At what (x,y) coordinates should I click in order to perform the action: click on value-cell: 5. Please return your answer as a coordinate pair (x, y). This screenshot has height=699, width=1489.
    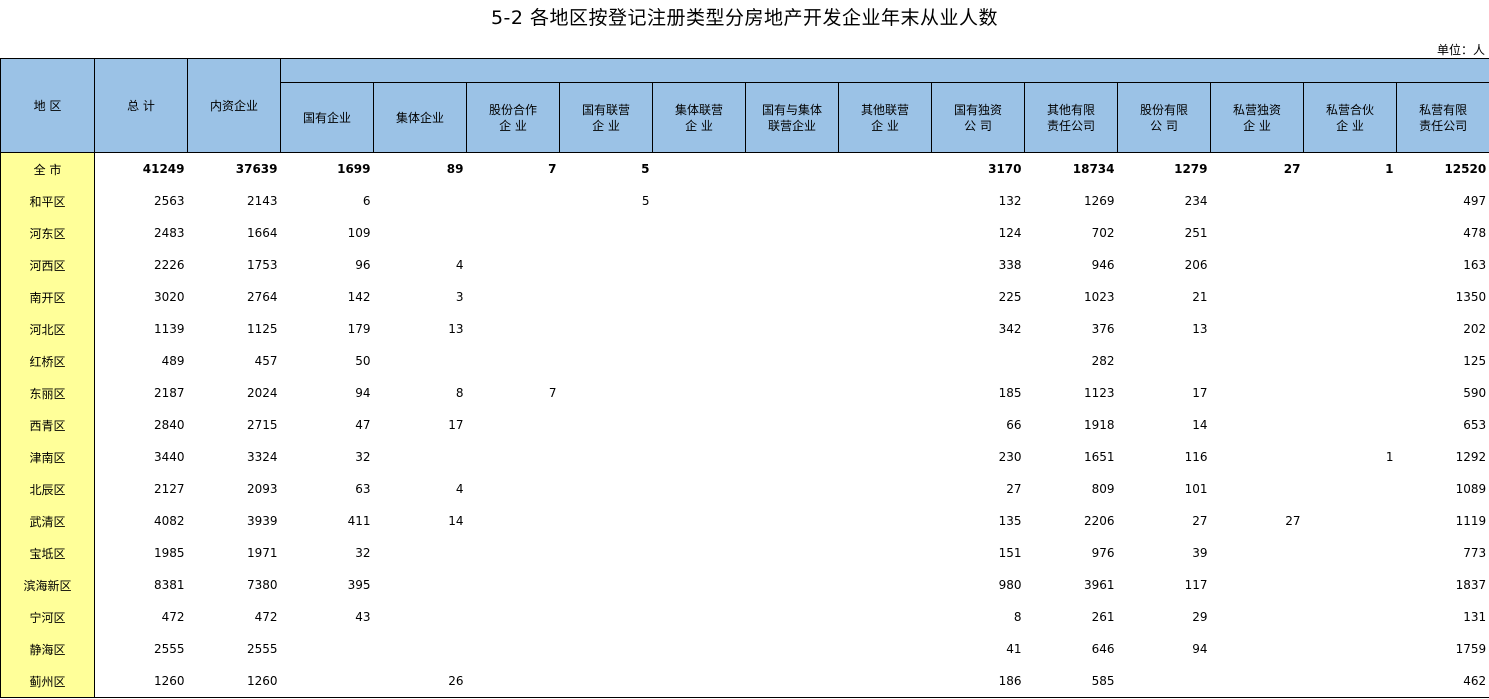
    Looking at the image, I should click on (645, 169).